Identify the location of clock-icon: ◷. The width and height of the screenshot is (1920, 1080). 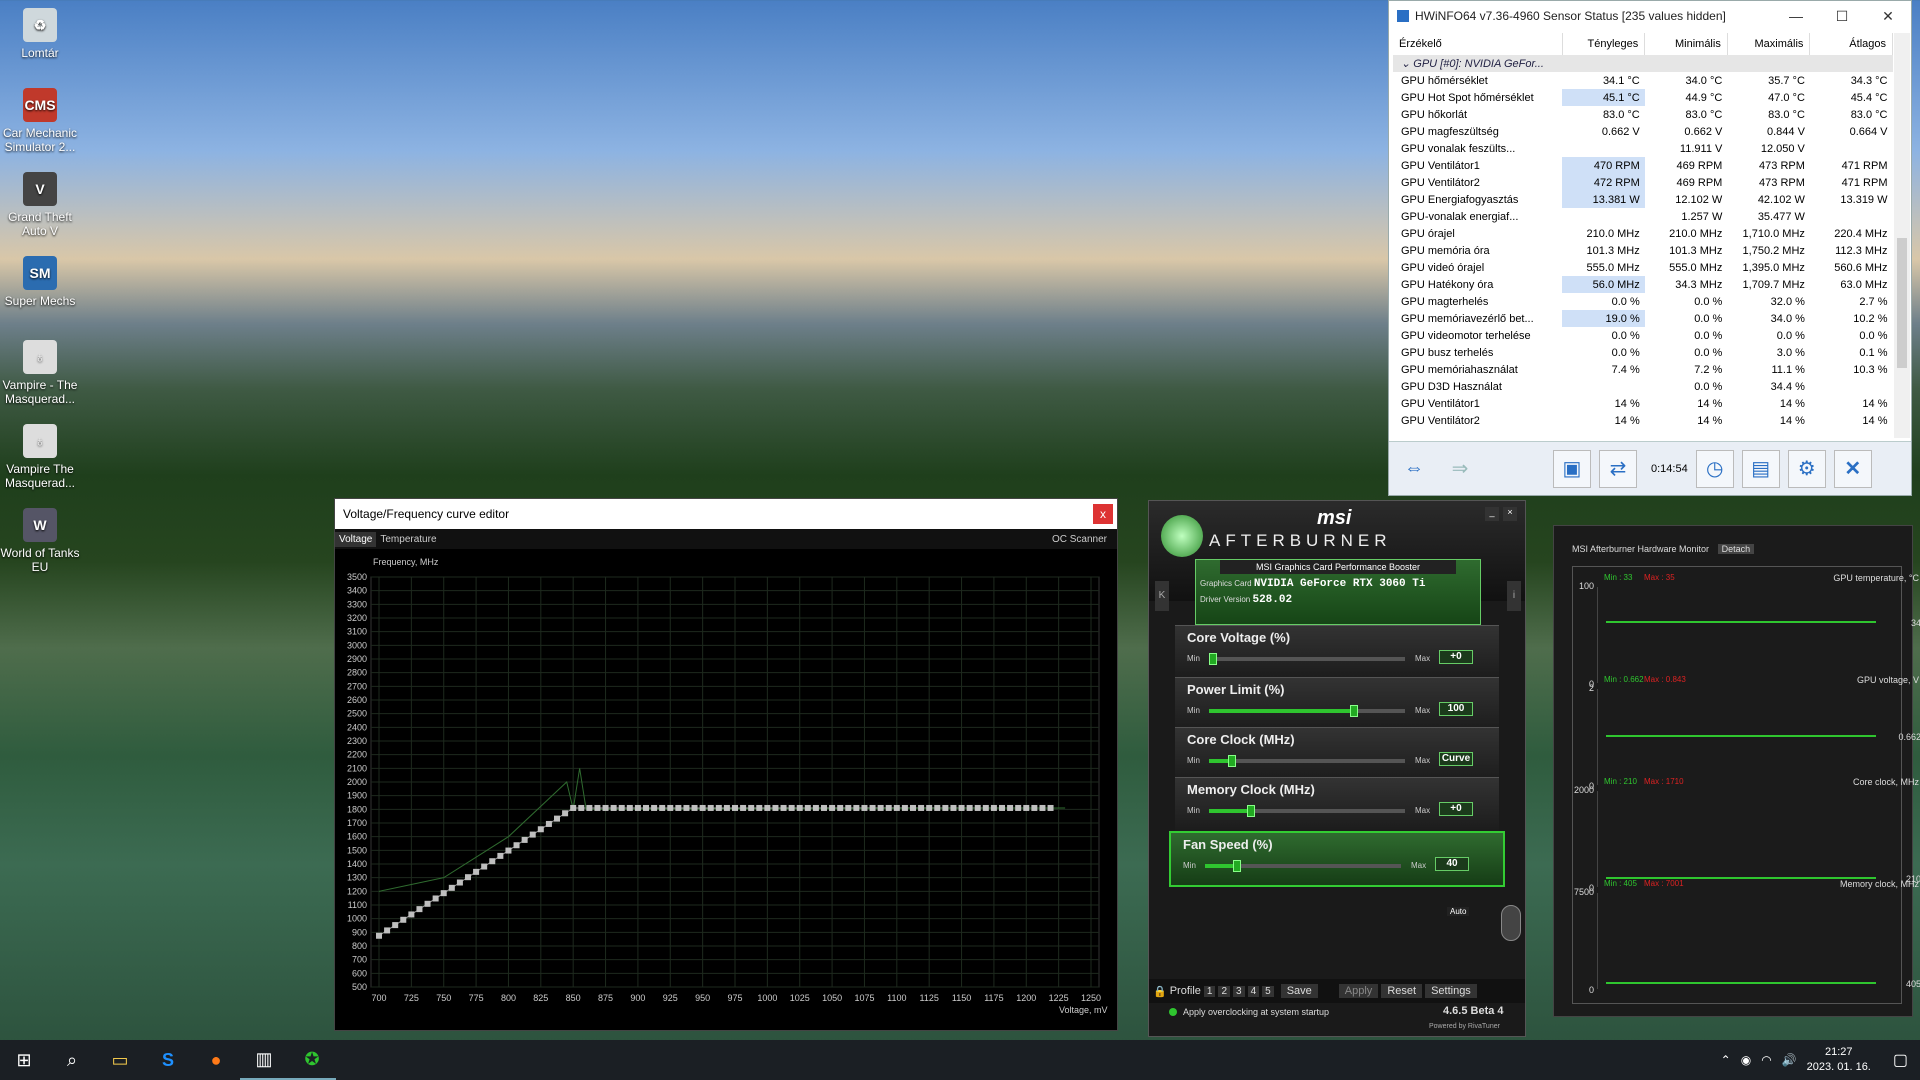
(1714, 468).